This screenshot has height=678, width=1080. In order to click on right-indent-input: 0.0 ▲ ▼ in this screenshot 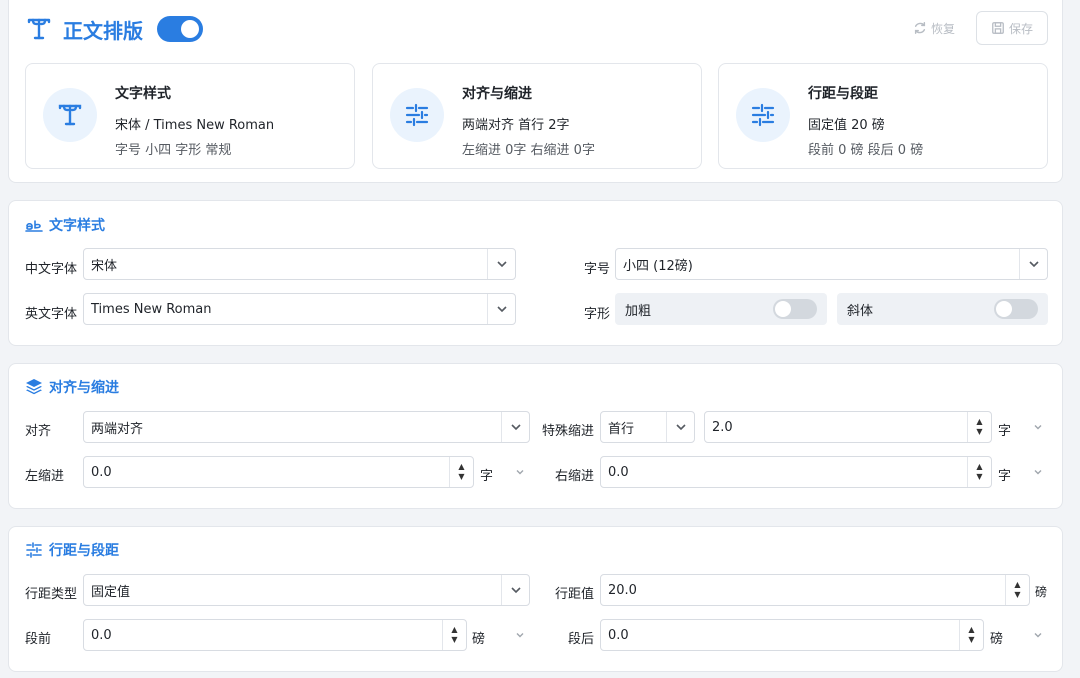, I will do `click(796, 472)`.